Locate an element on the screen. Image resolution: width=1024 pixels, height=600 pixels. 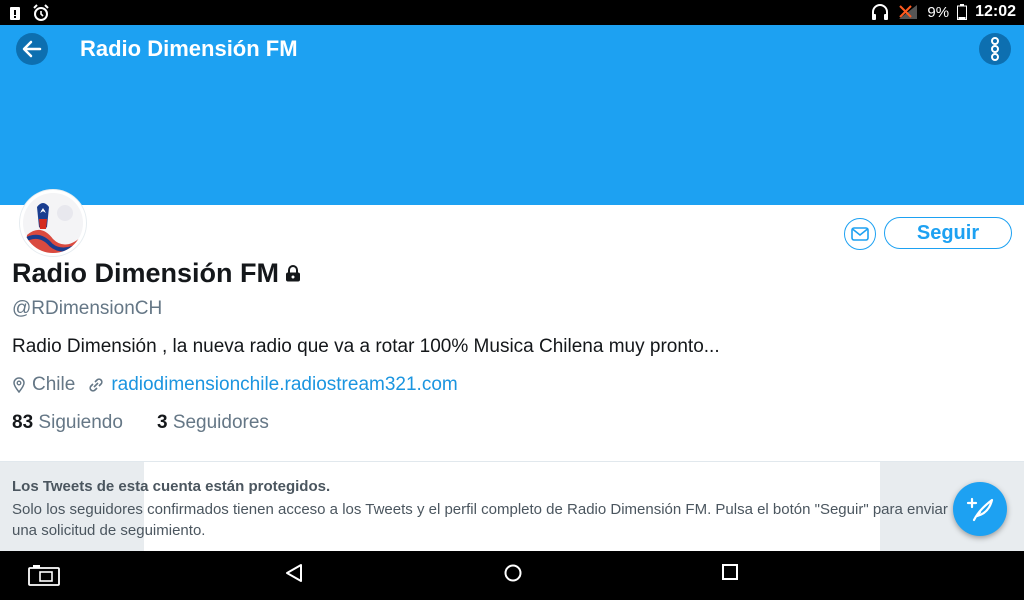
compose-tweet-icon is located at coordinates (980, 509).